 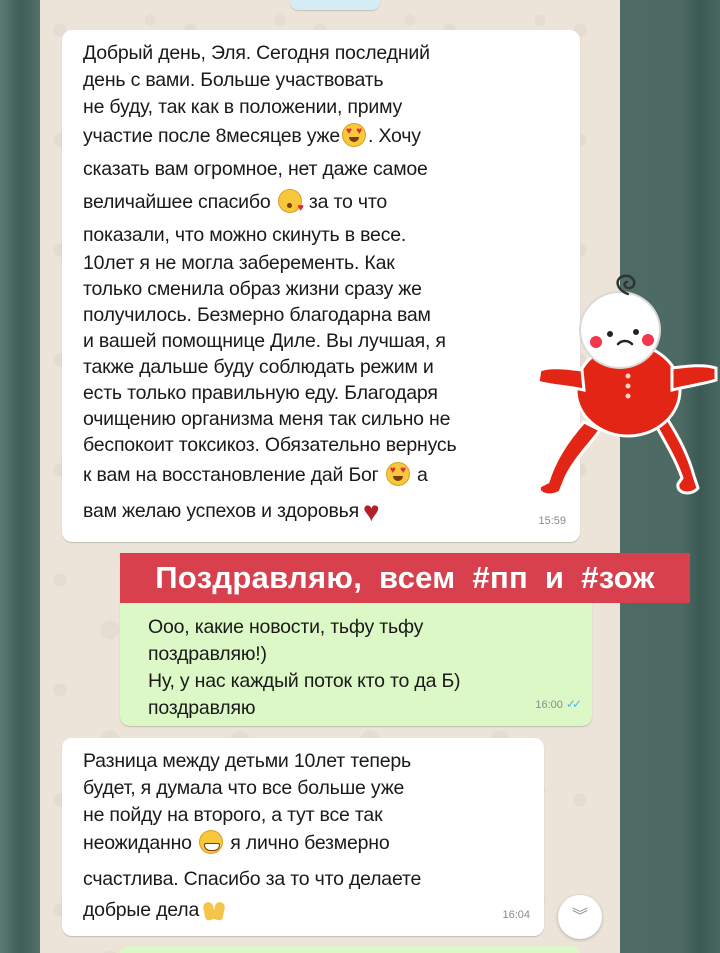 I want to click on message-timestamp: 16:04, so click(x=516, y=915).